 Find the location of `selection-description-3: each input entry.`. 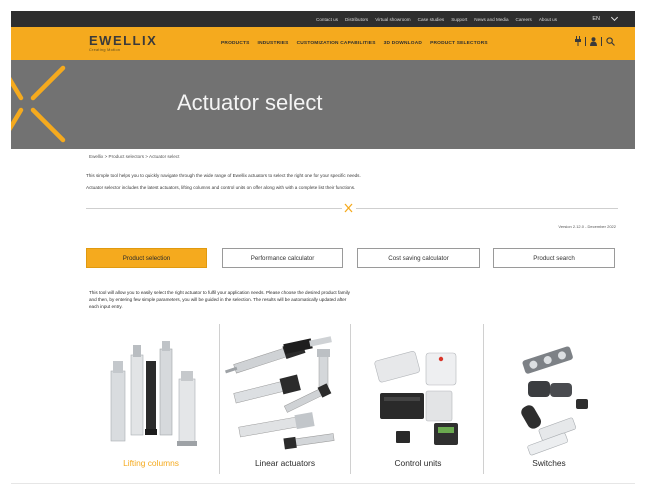

selection-description-3: each input entry. is located at coordinates (106, 306).